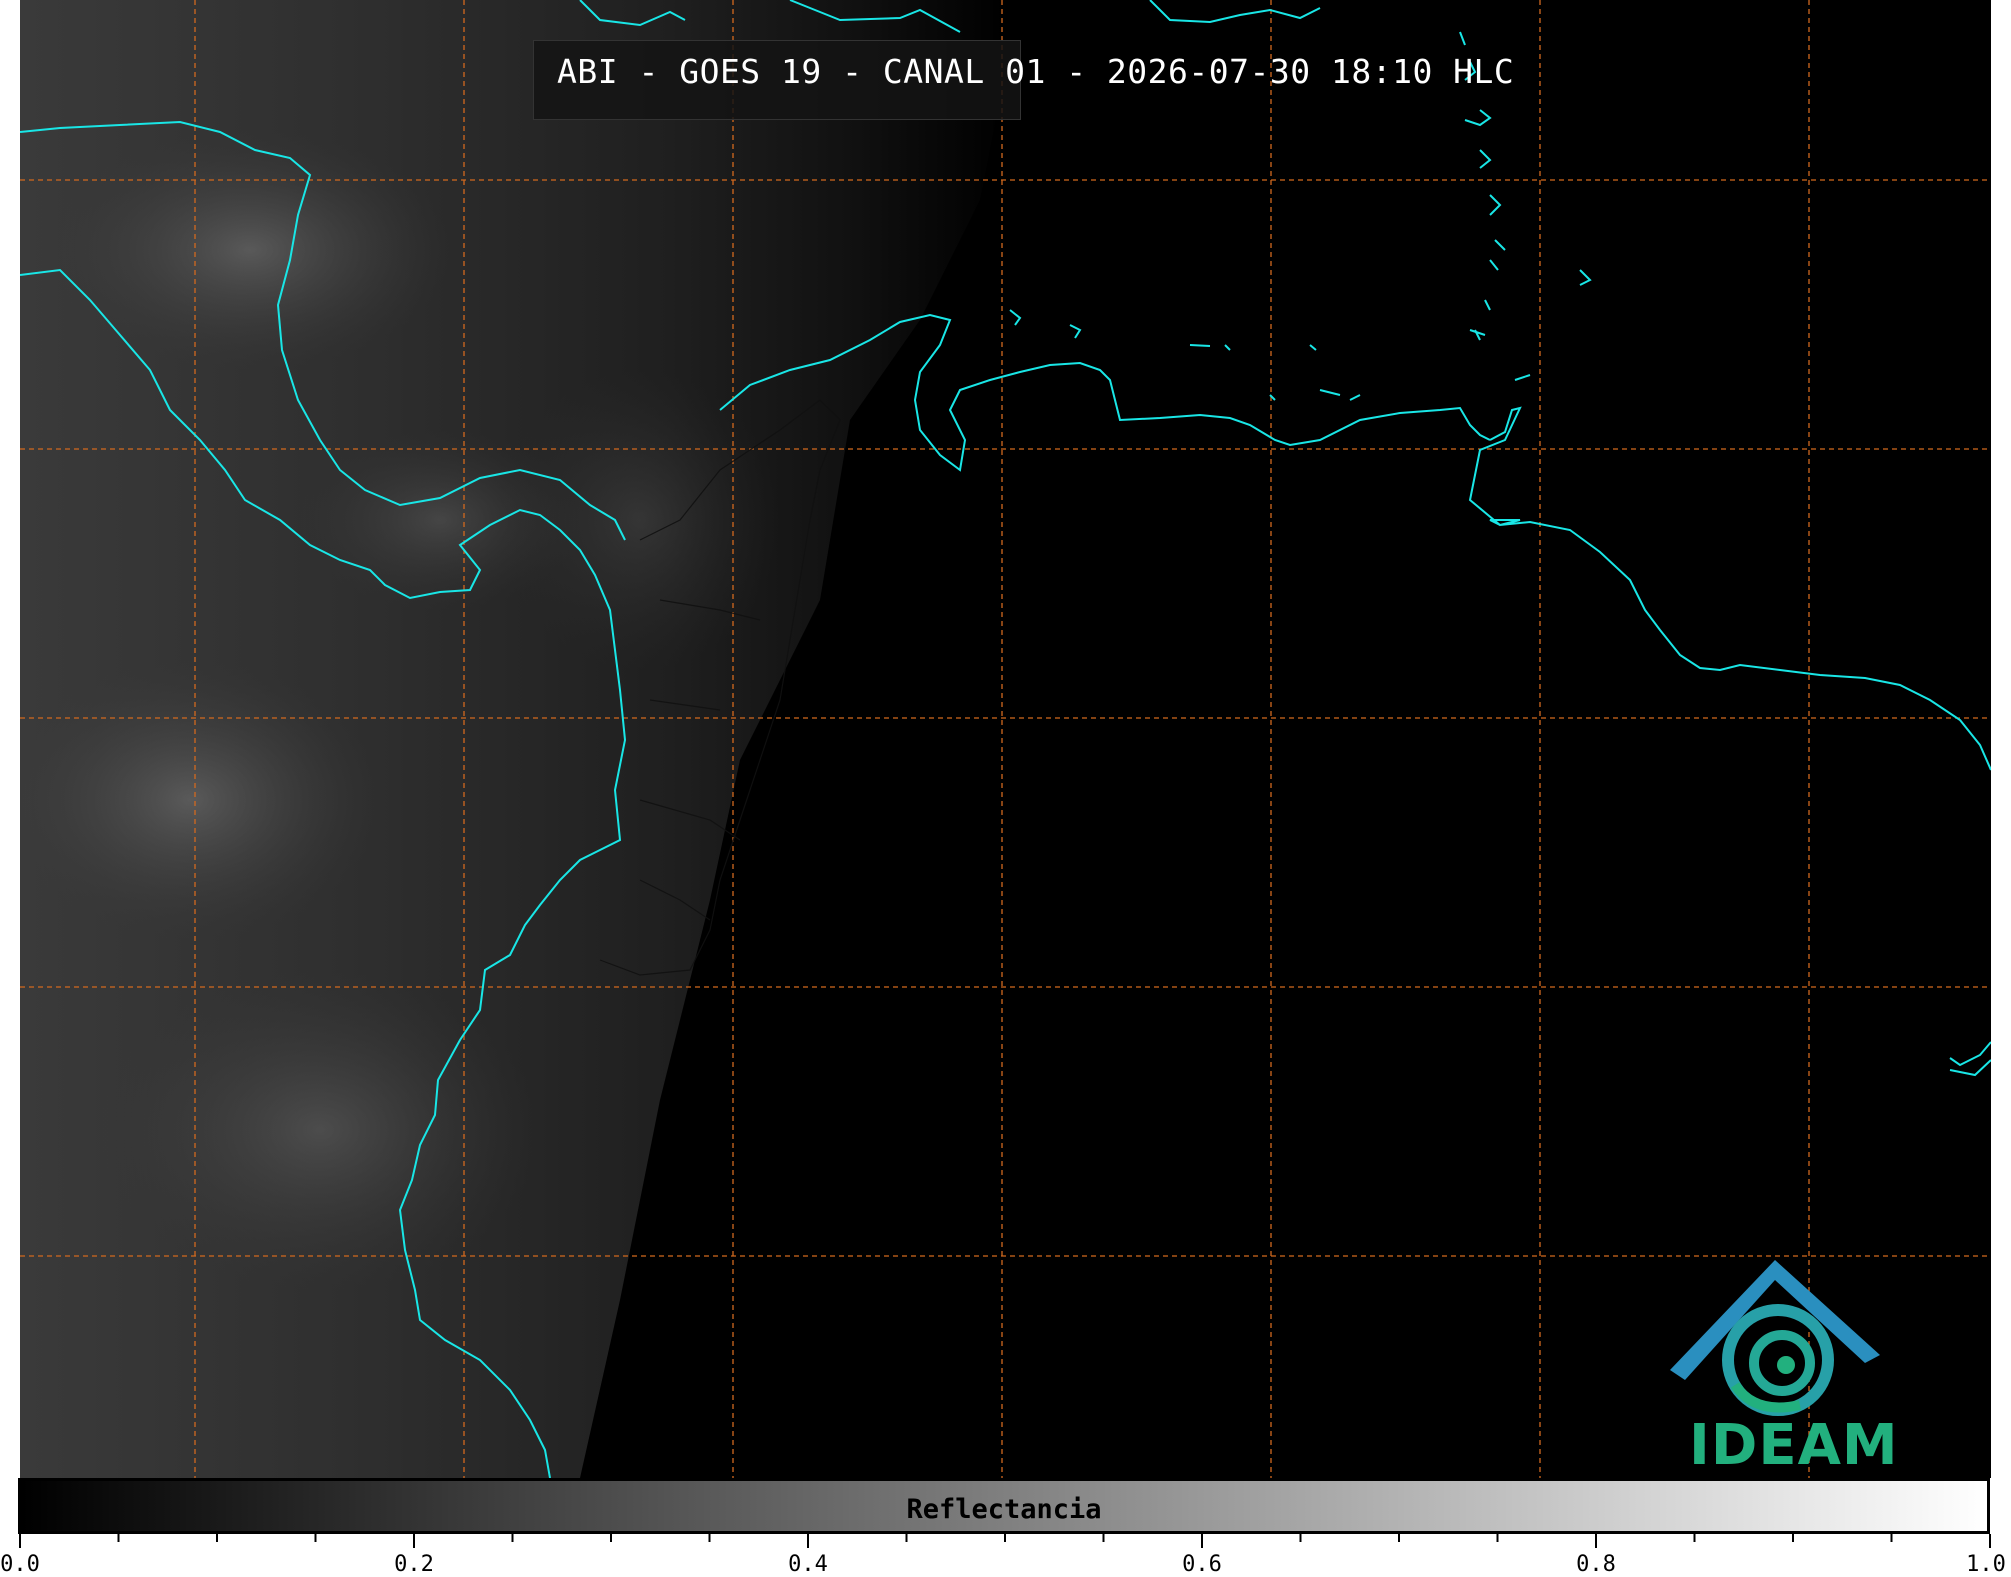 The height and width of the screenshot is (1577, 2011). Describe the element at coordinates (1004, 1509) in the screenshot. I see `colorbar-label: Reflectancia` at that location.